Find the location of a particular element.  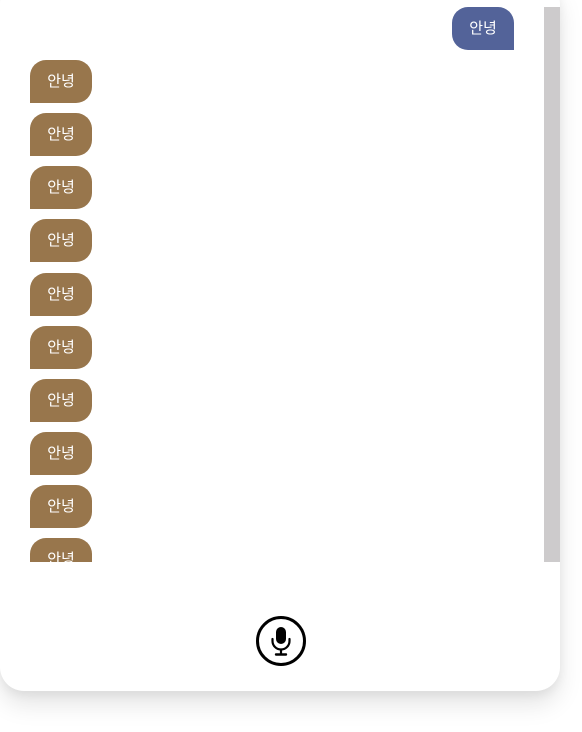

microphone-button is located at coordinates (281, 641).